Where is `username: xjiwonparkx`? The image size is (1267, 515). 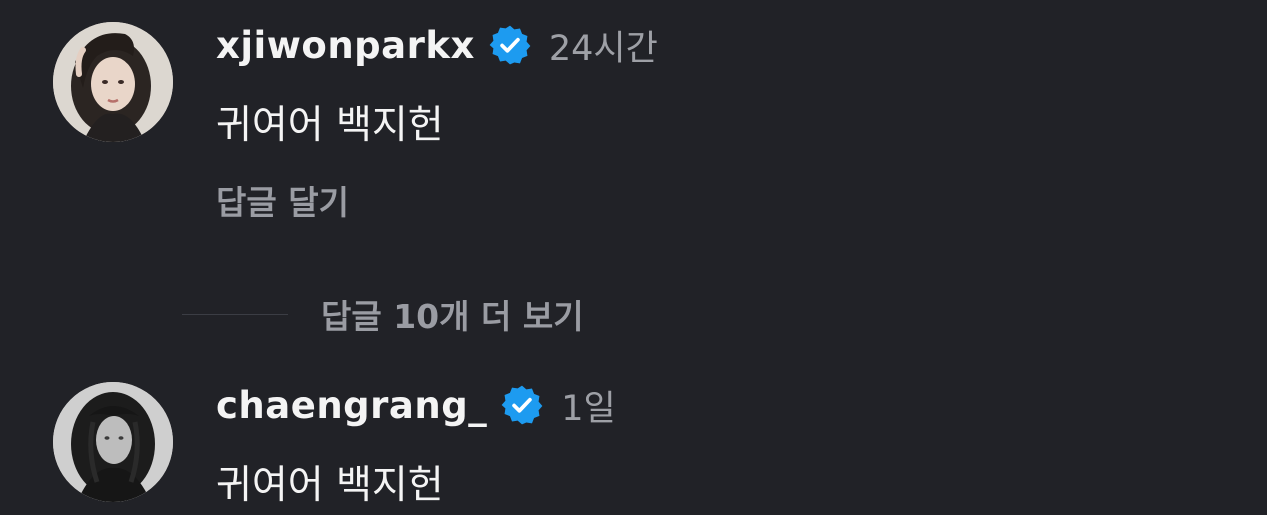 username: xjiwonparkx is located at coordinates (345, 45).